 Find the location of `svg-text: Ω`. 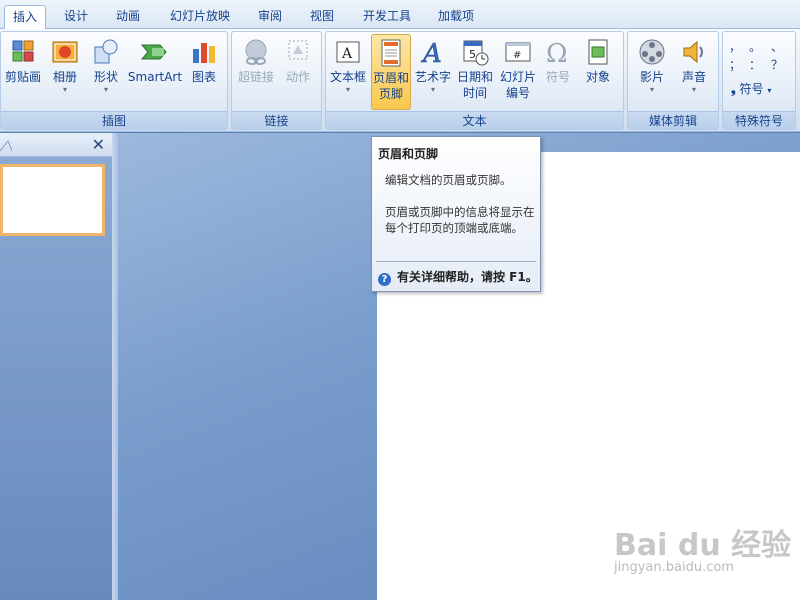

svg-text: Ω is located at coordinates (557, 53).